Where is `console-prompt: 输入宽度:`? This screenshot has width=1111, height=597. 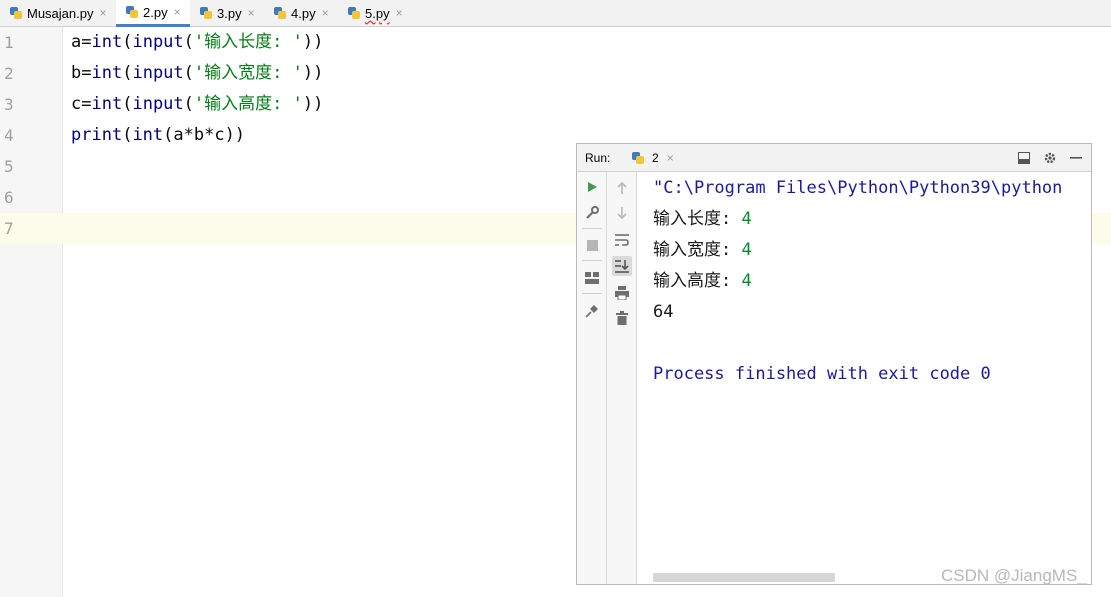
console-prompt: 输入宽度: is located at coordinates (697, 250).